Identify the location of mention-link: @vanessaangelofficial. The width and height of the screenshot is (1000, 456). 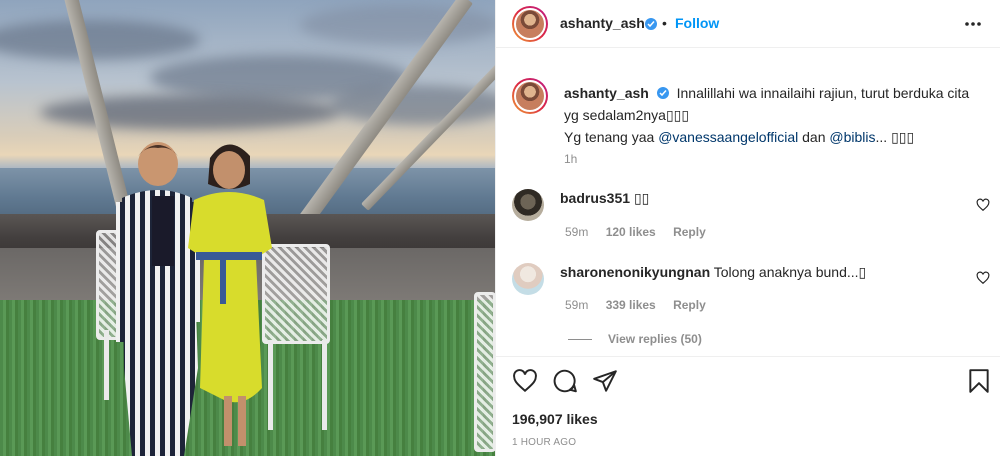
(728, 137).